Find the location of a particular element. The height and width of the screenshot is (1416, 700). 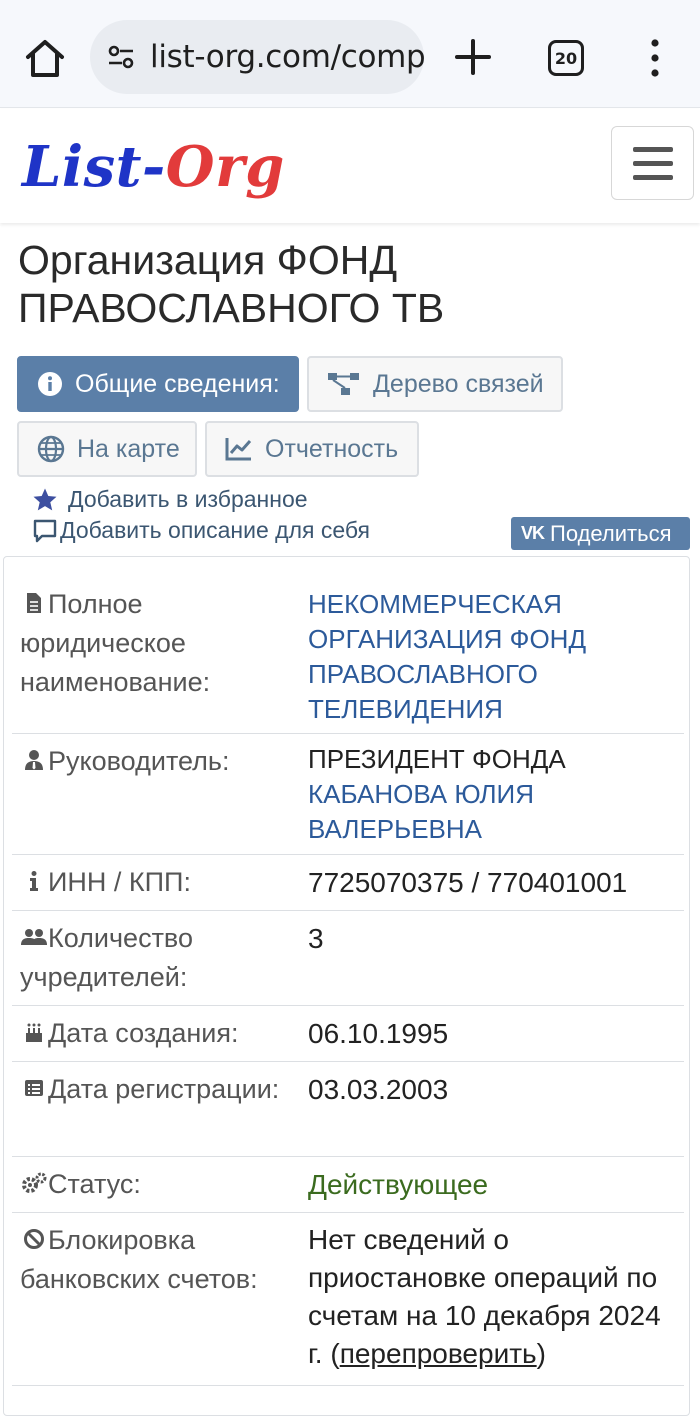

tab-reports-label: Отчетность is located at coordinates (332, 448).